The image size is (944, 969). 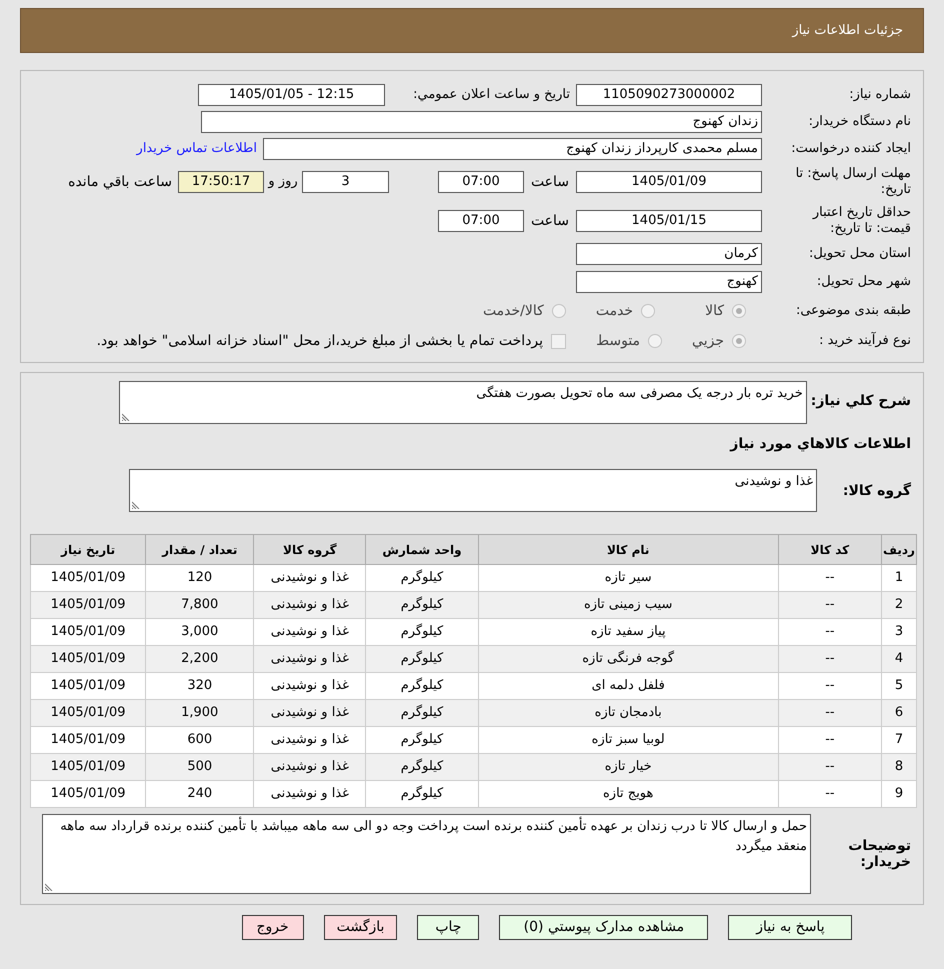 I want to click on field-label: روز و, so click(x=282, y=182).